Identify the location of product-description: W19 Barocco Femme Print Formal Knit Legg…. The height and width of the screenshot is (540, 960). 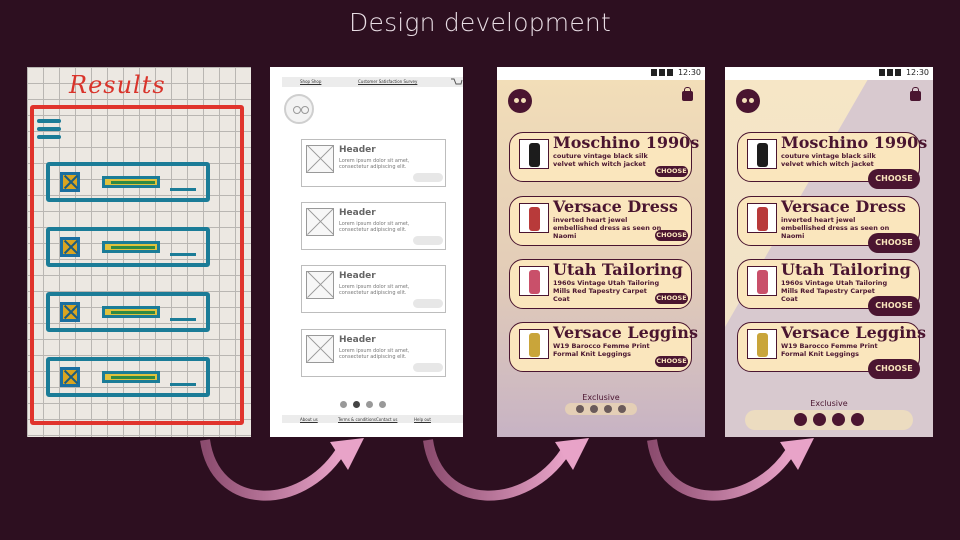
(601, 350).